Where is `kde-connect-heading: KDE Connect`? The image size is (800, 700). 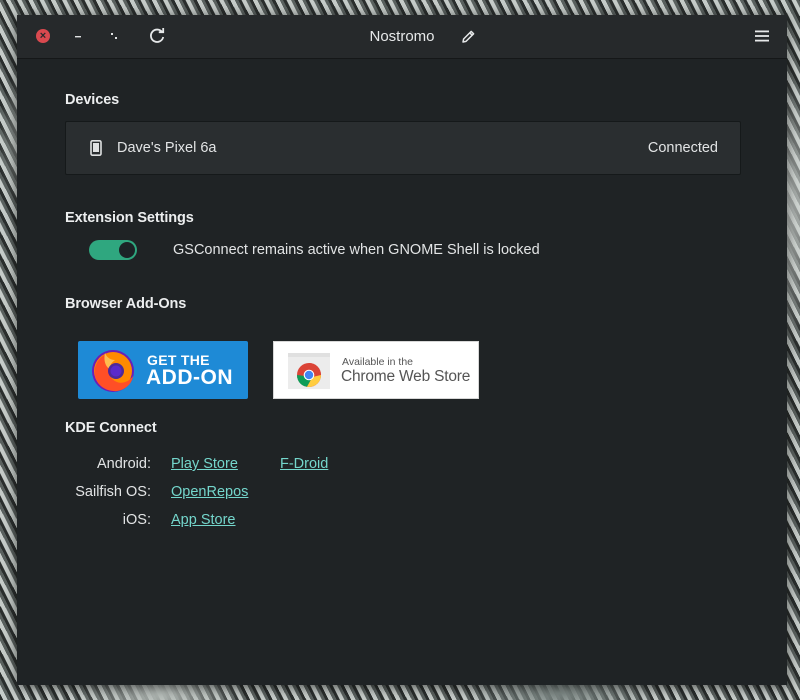
kde-connect-heading: KDE Connect is located at coordinates (111, 428).